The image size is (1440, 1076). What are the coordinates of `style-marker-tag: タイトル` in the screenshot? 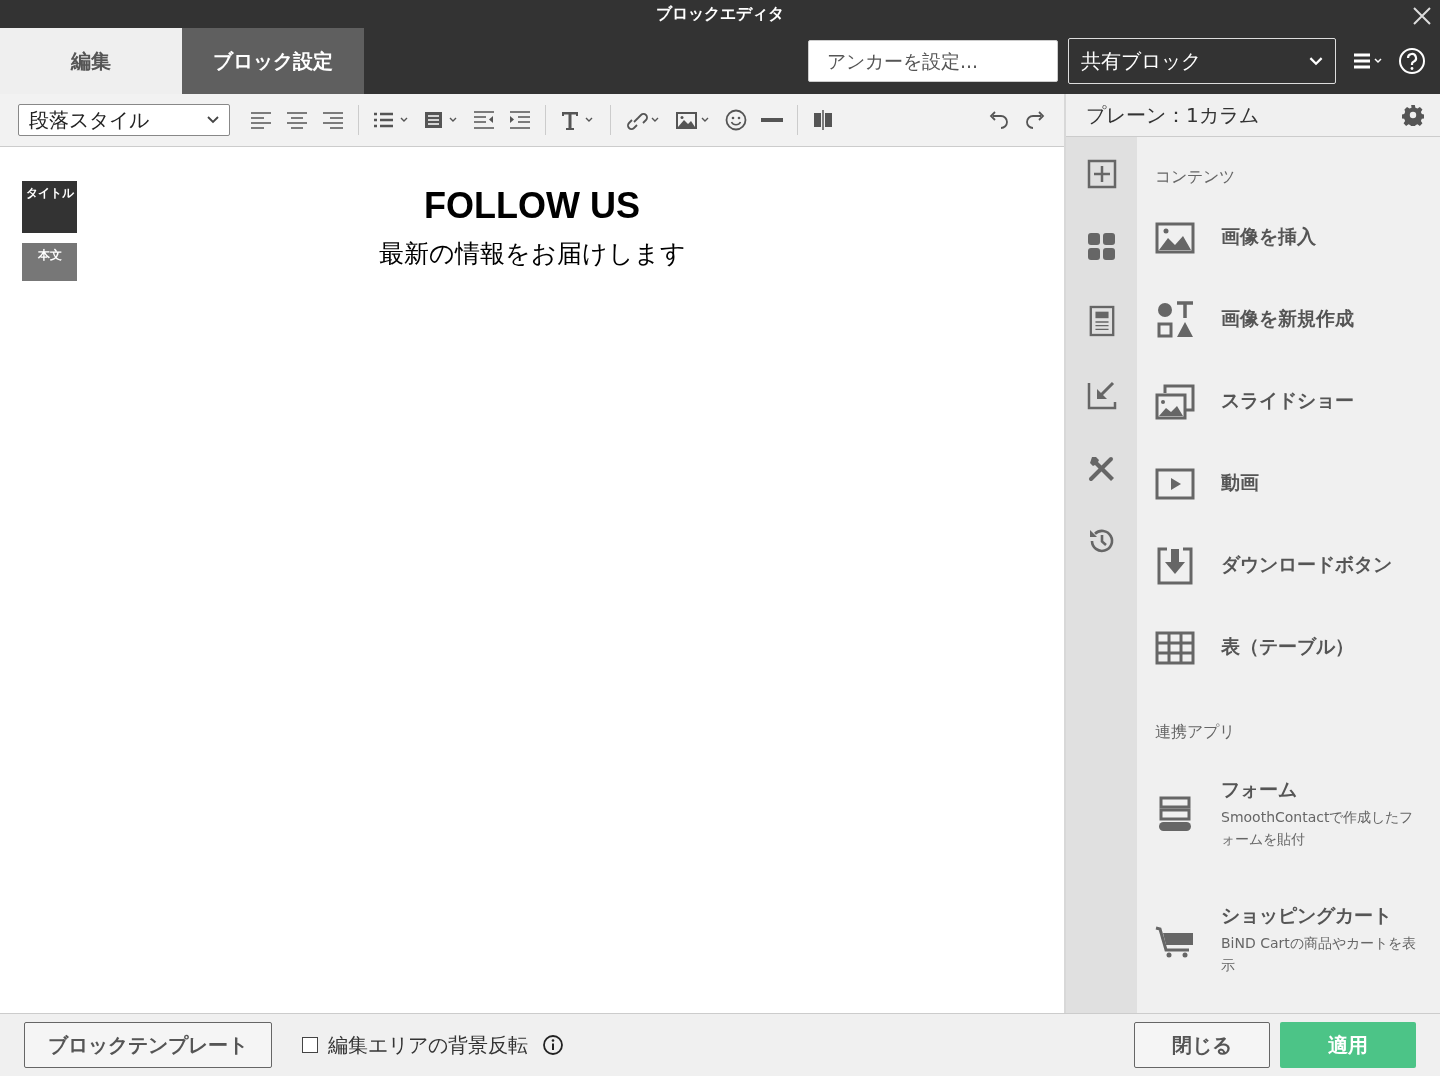 It's located at (49, 207).